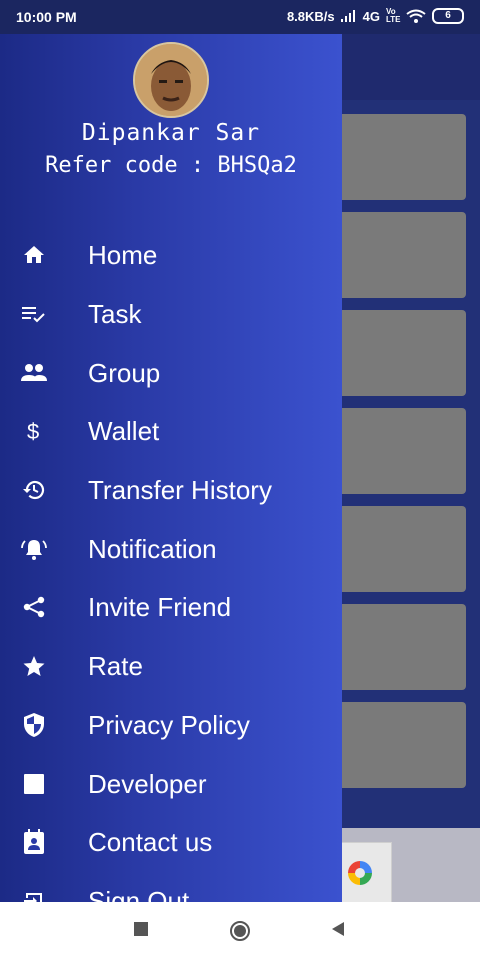 Image resolution: width=480 pixels, height=960 pixels. What do you see at coordinates (115, 313) in the screenshot?
I see `menu-label: Task` at bounding box center [115, 313].